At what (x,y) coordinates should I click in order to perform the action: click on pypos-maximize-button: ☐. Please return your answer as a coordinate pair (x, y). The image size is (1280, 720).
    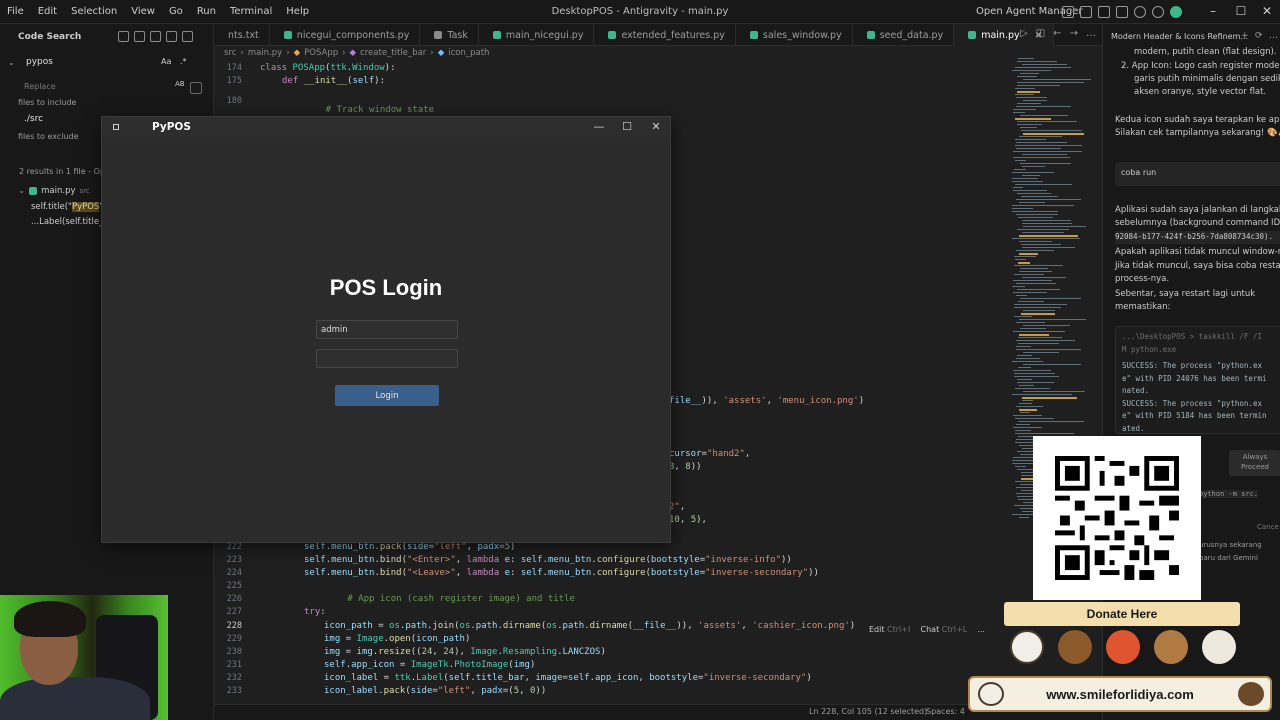
    Looking at the image, I should click on (627, 127).